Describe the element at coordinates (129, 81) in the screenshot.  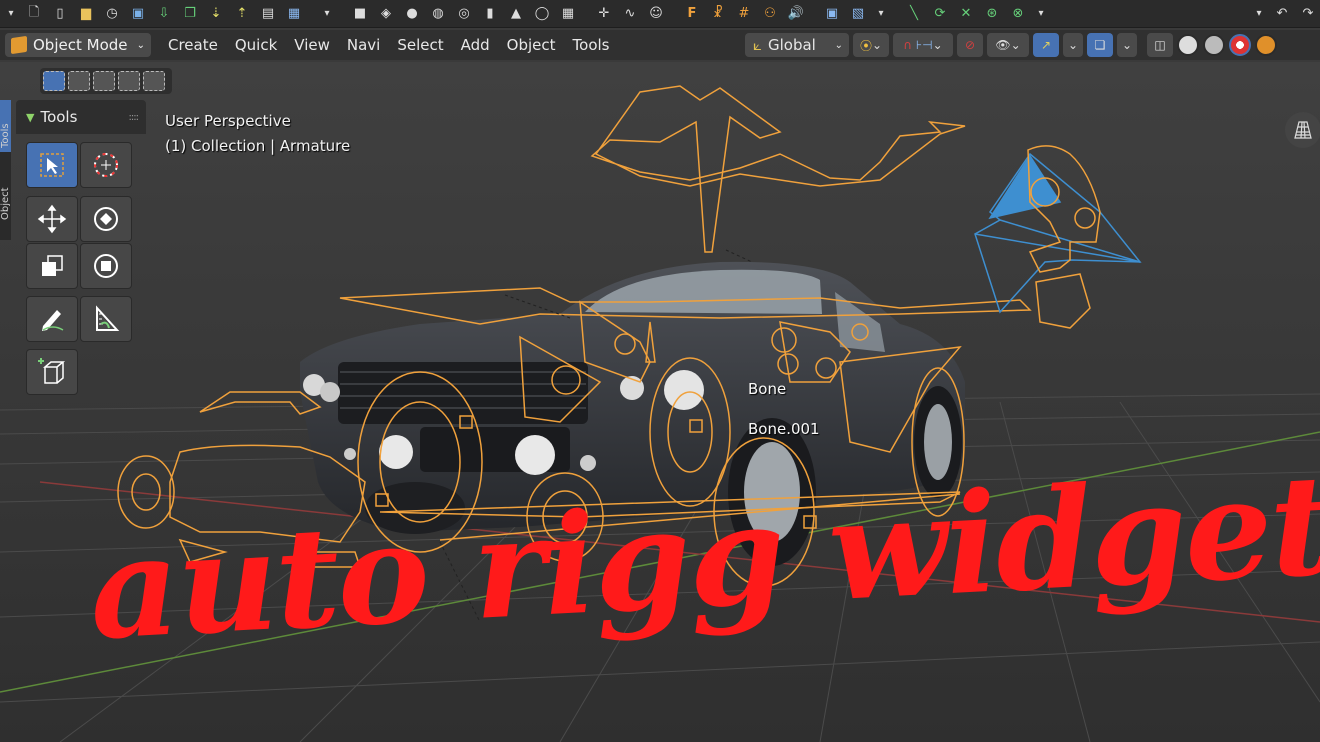
I see `select-invert-icon` at that location.